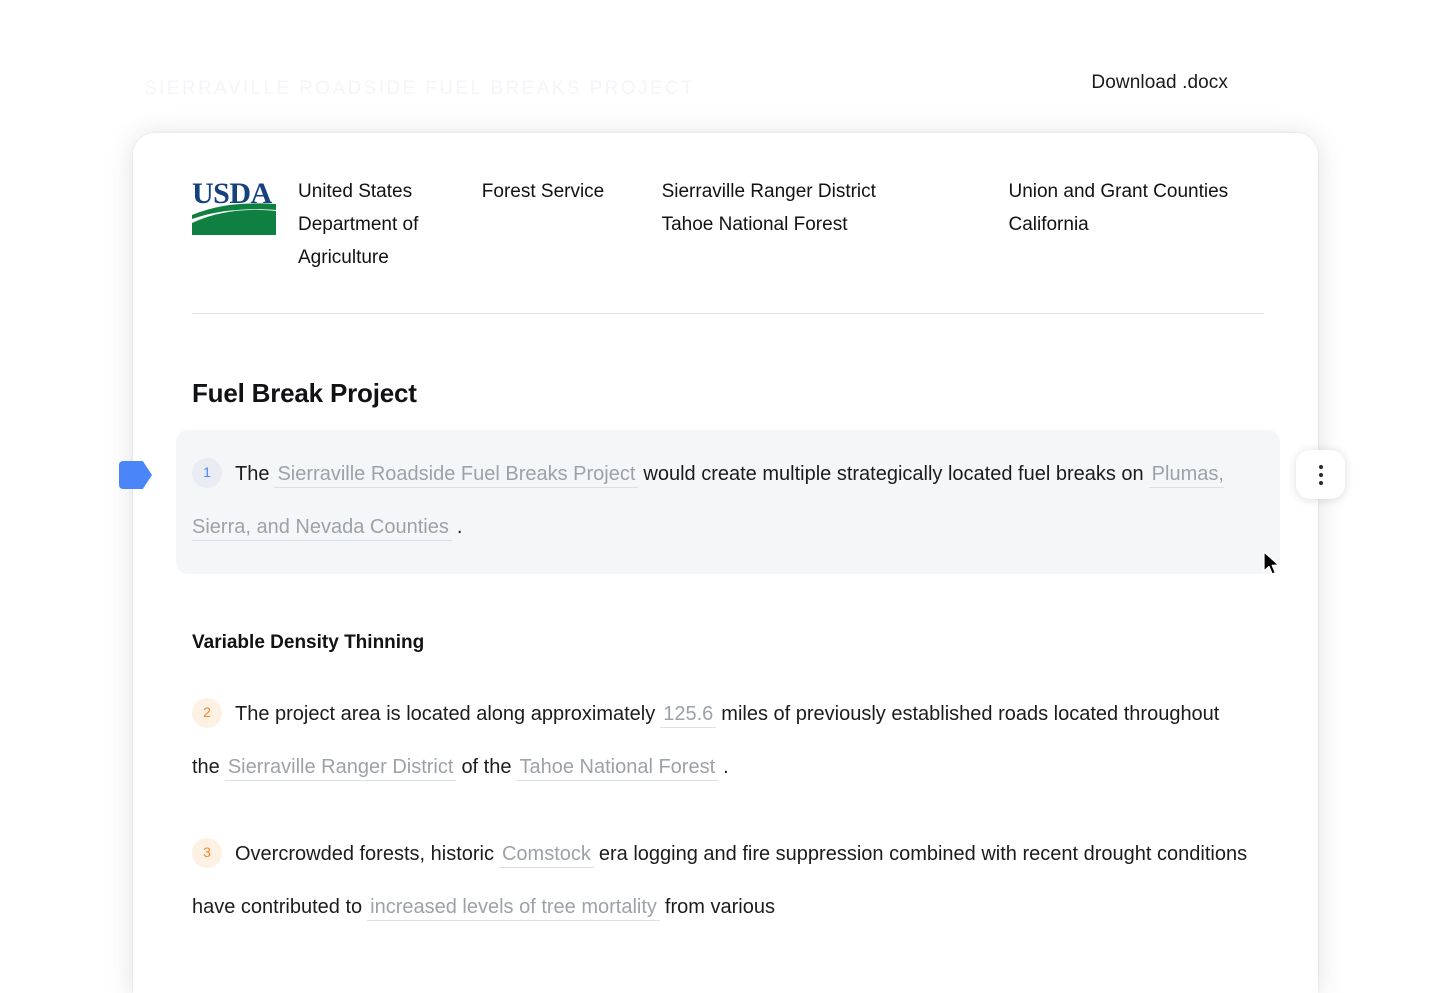 The image size is (1442, 993). I want to click on placeholder-field: 125.6, so click(688, 715).